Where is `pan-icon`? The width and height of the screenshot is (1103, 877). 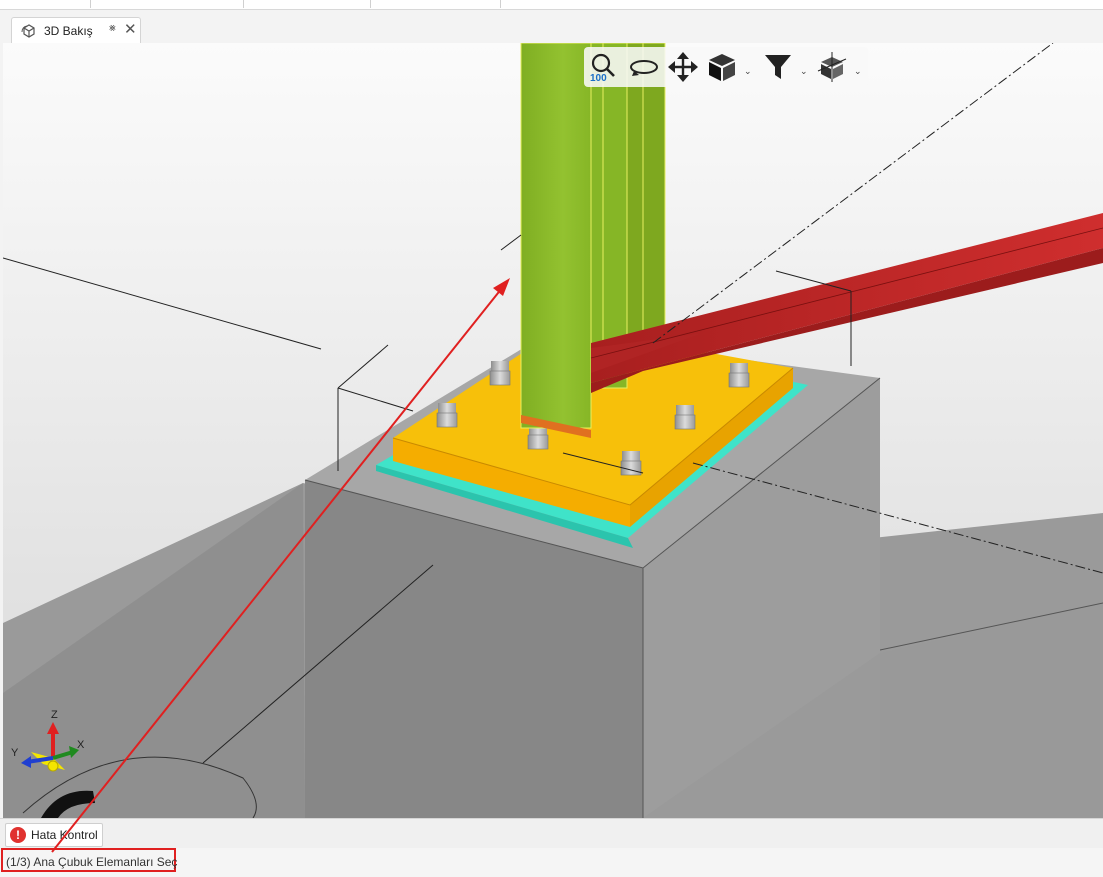 pan-icon is located at coordinates (683, 67).